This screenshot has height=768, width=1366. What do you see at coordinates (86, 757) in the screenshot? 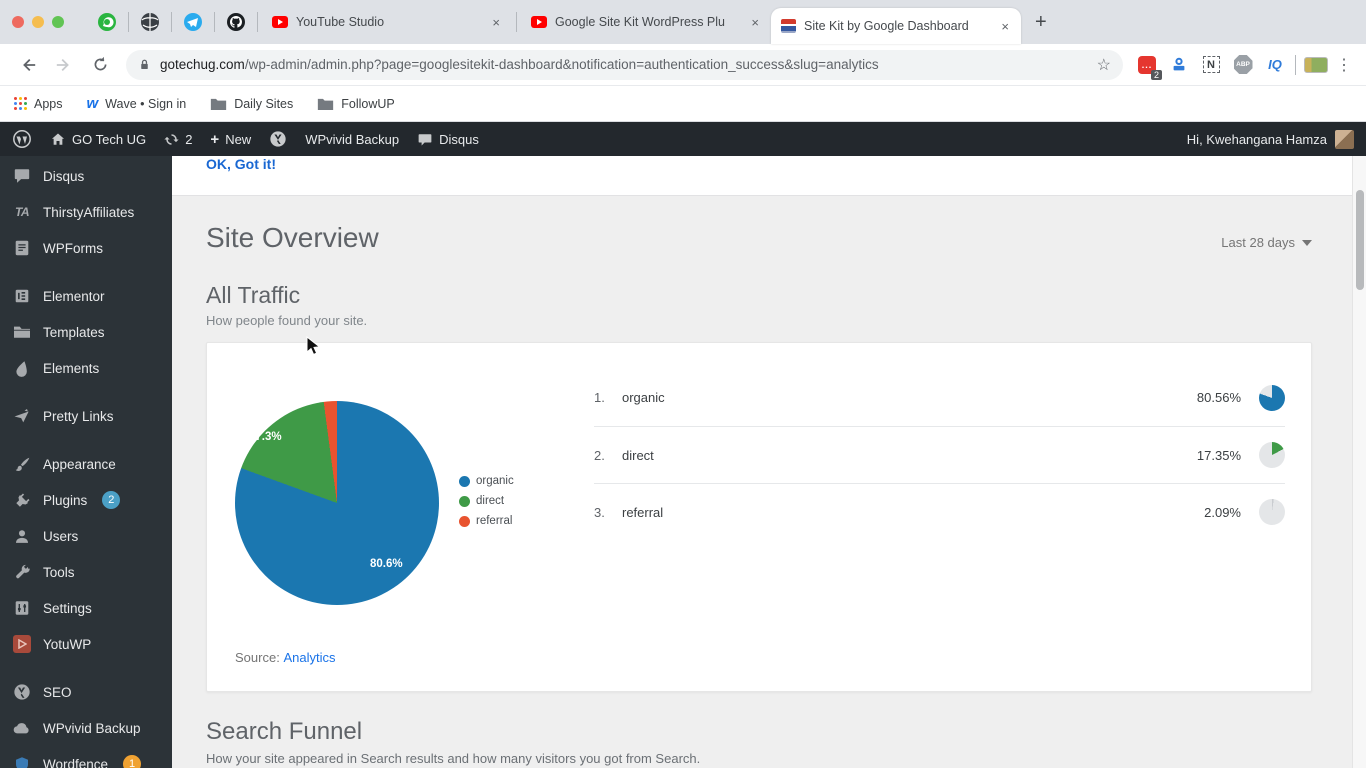
I see `sidebar-item-wordfence: Wordfence 1` at bounding box center [86, 757].